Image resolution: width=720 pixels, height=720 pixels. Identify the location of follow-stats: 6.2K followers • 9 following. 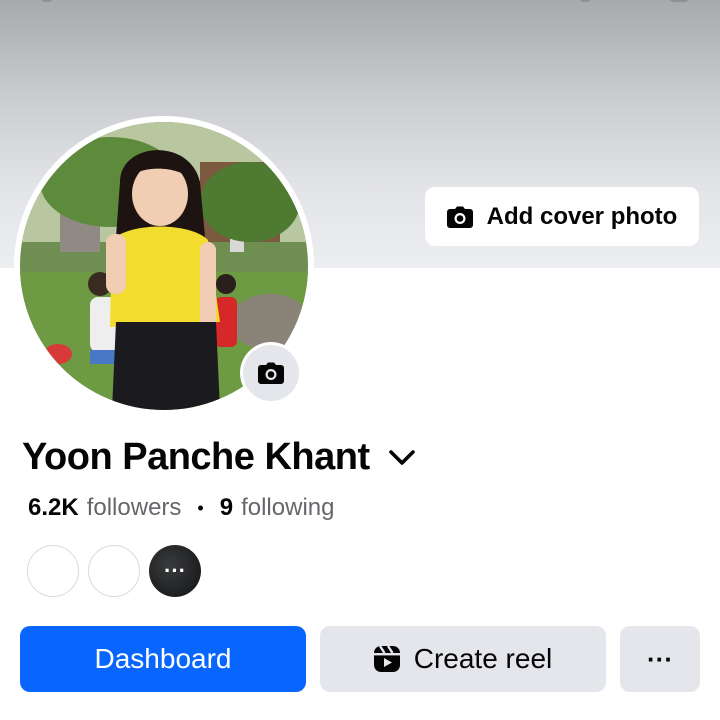
(181, 508).